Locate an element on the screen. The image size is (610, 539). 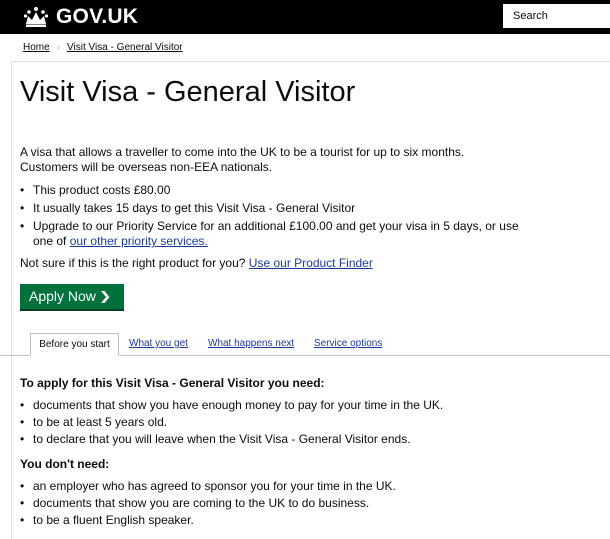
not-required-heading: You don't need: is located at coordinates (65, 464).